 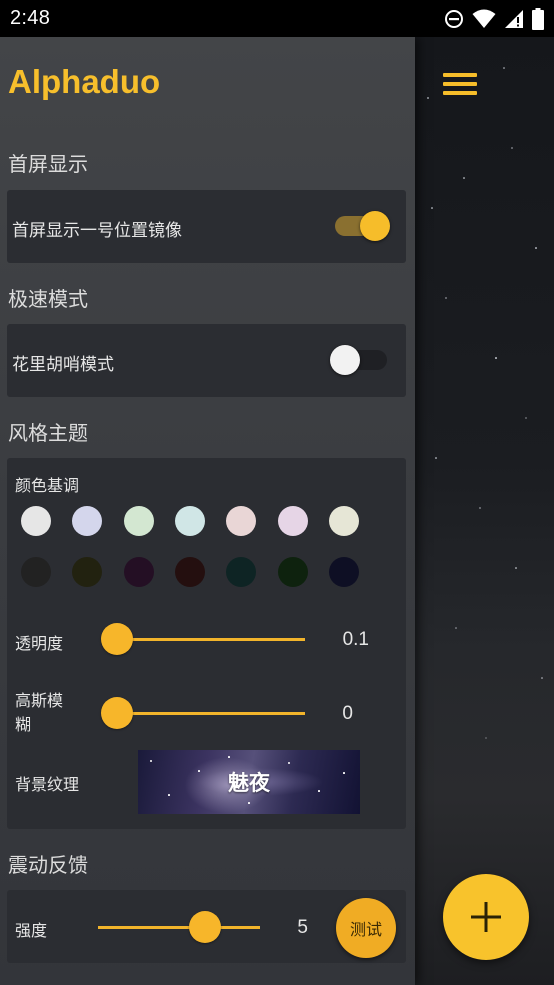 What do you see at coordinates (538, 18) in the screenshot?
I see `battery-icon` at bounding box center [538, 18].